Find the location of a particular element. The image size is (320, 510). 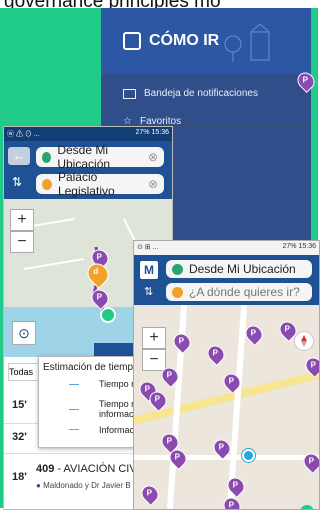

menu-pin-icon: P is located at coordinates (306, 81).